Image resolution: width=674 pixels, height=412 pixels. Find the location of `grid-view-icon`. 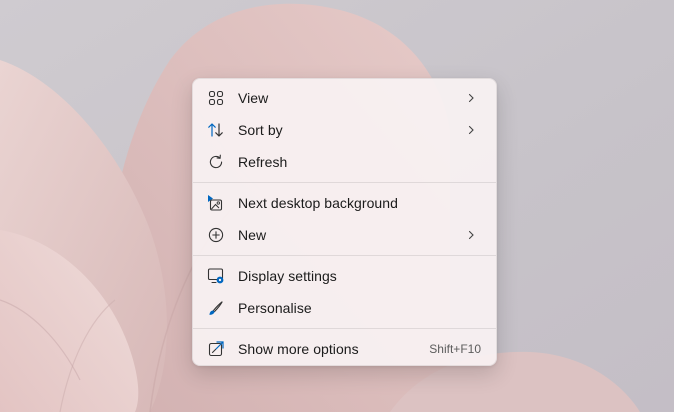

grid-view-icon is located at coordinates (216, 98).